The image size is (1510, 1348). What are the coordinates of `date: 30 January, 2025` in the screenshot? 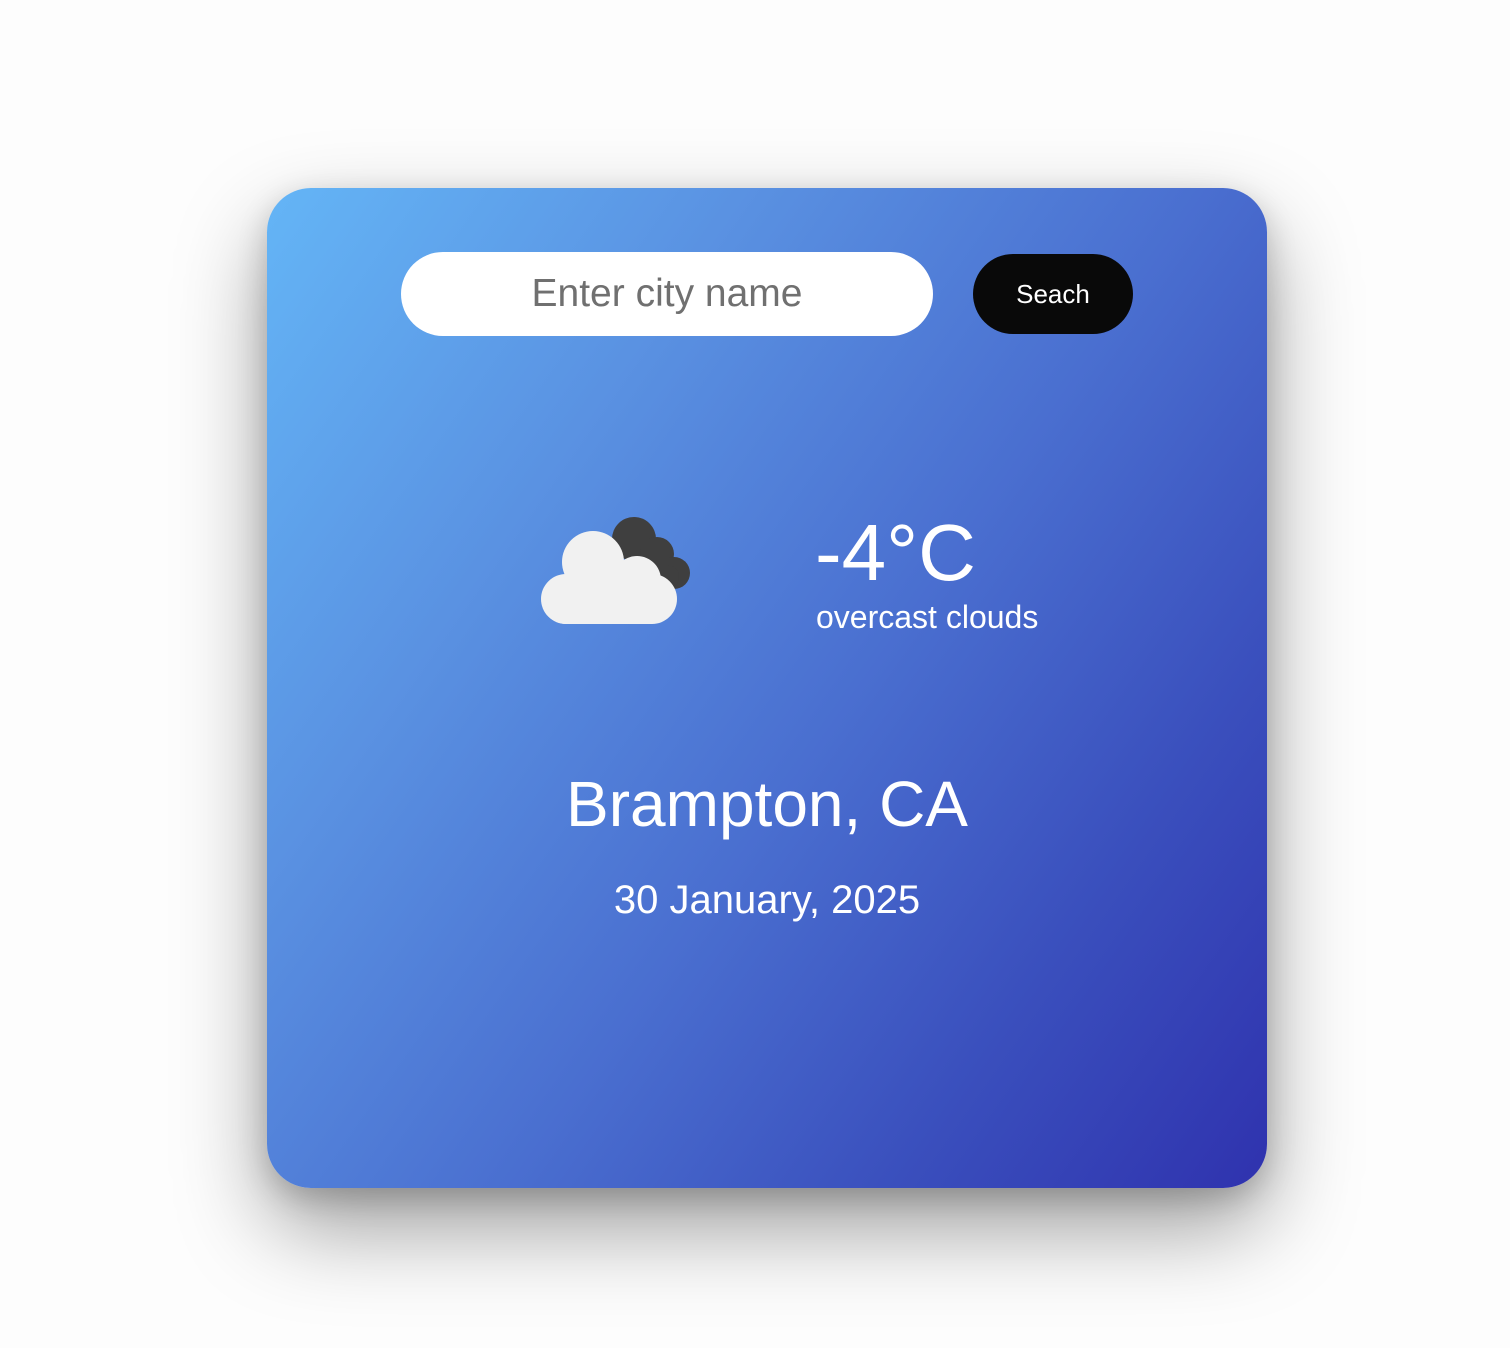 It's located at (767, 900).